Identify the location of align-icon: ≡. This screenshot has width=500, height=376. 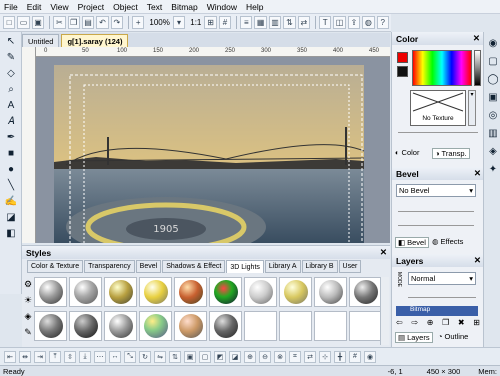
(246, 22).